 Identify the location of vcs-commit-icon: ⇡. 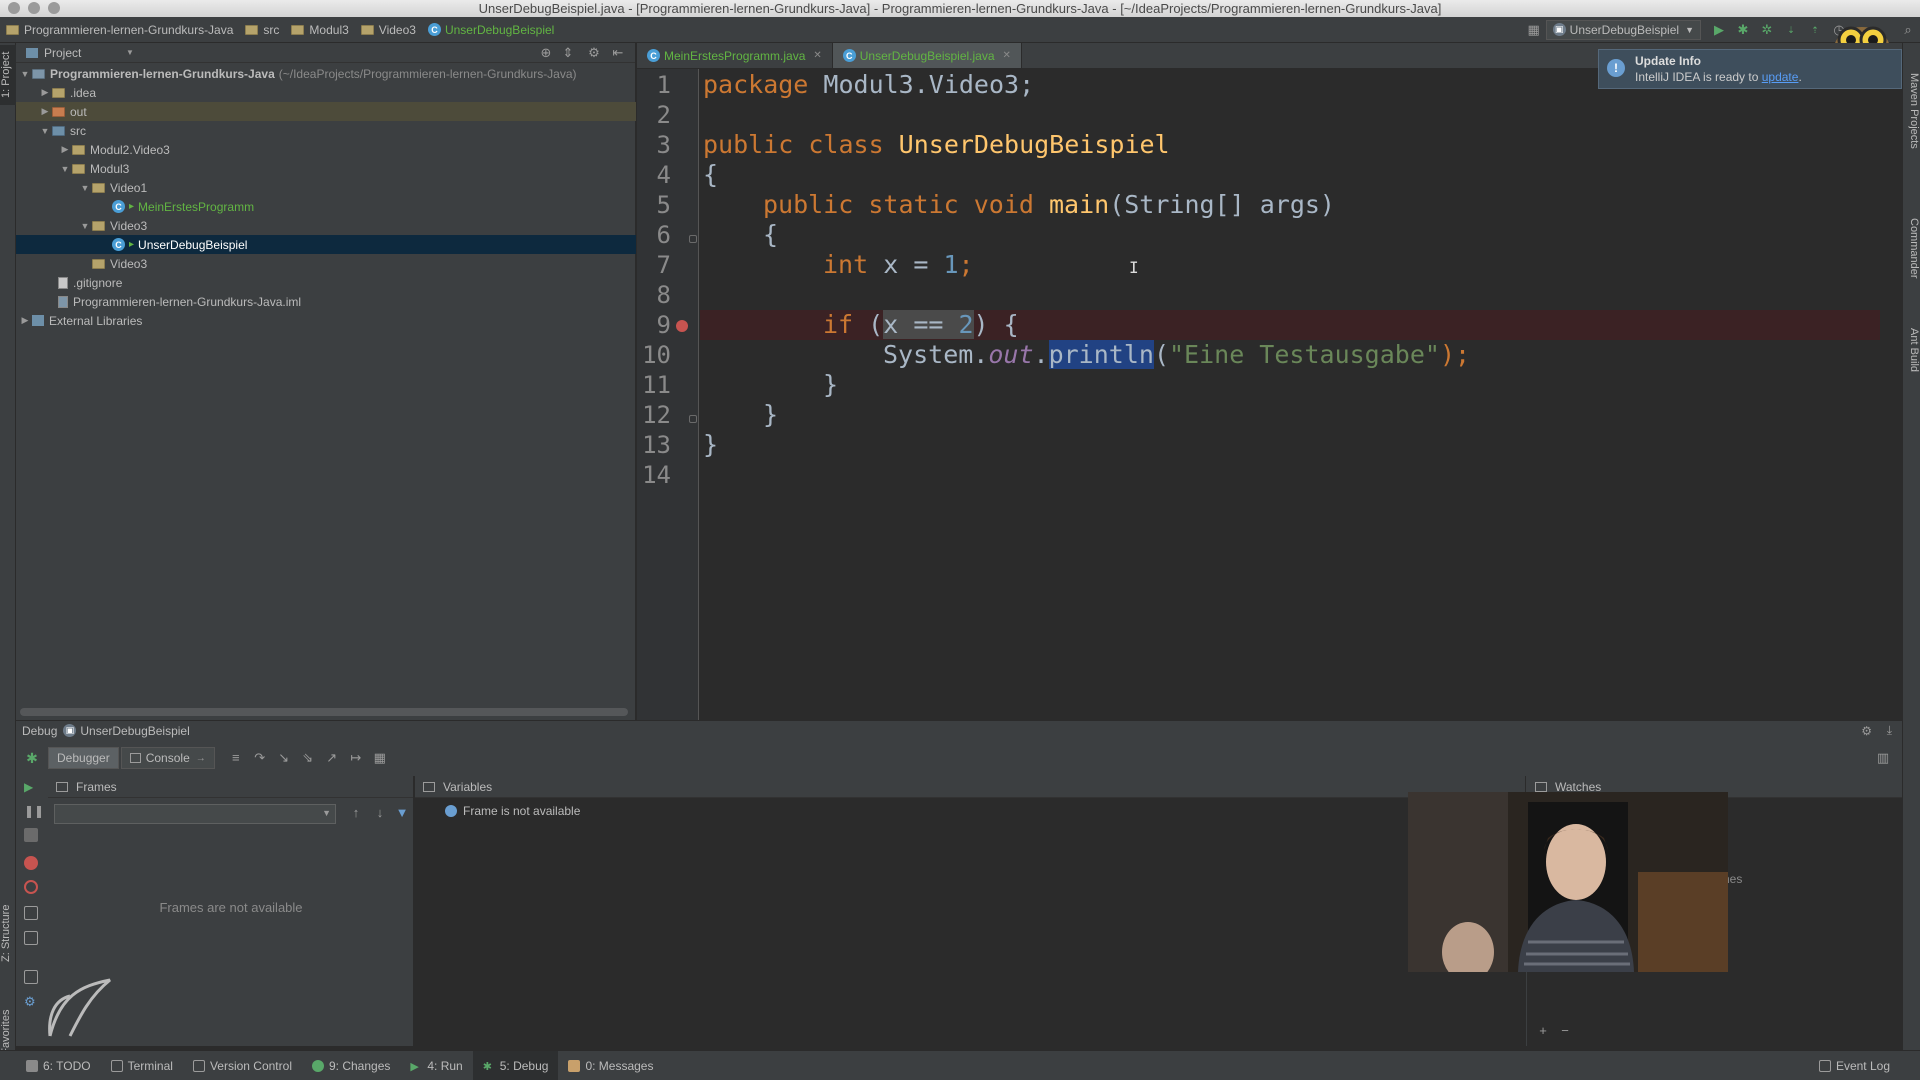
(1815, 30).